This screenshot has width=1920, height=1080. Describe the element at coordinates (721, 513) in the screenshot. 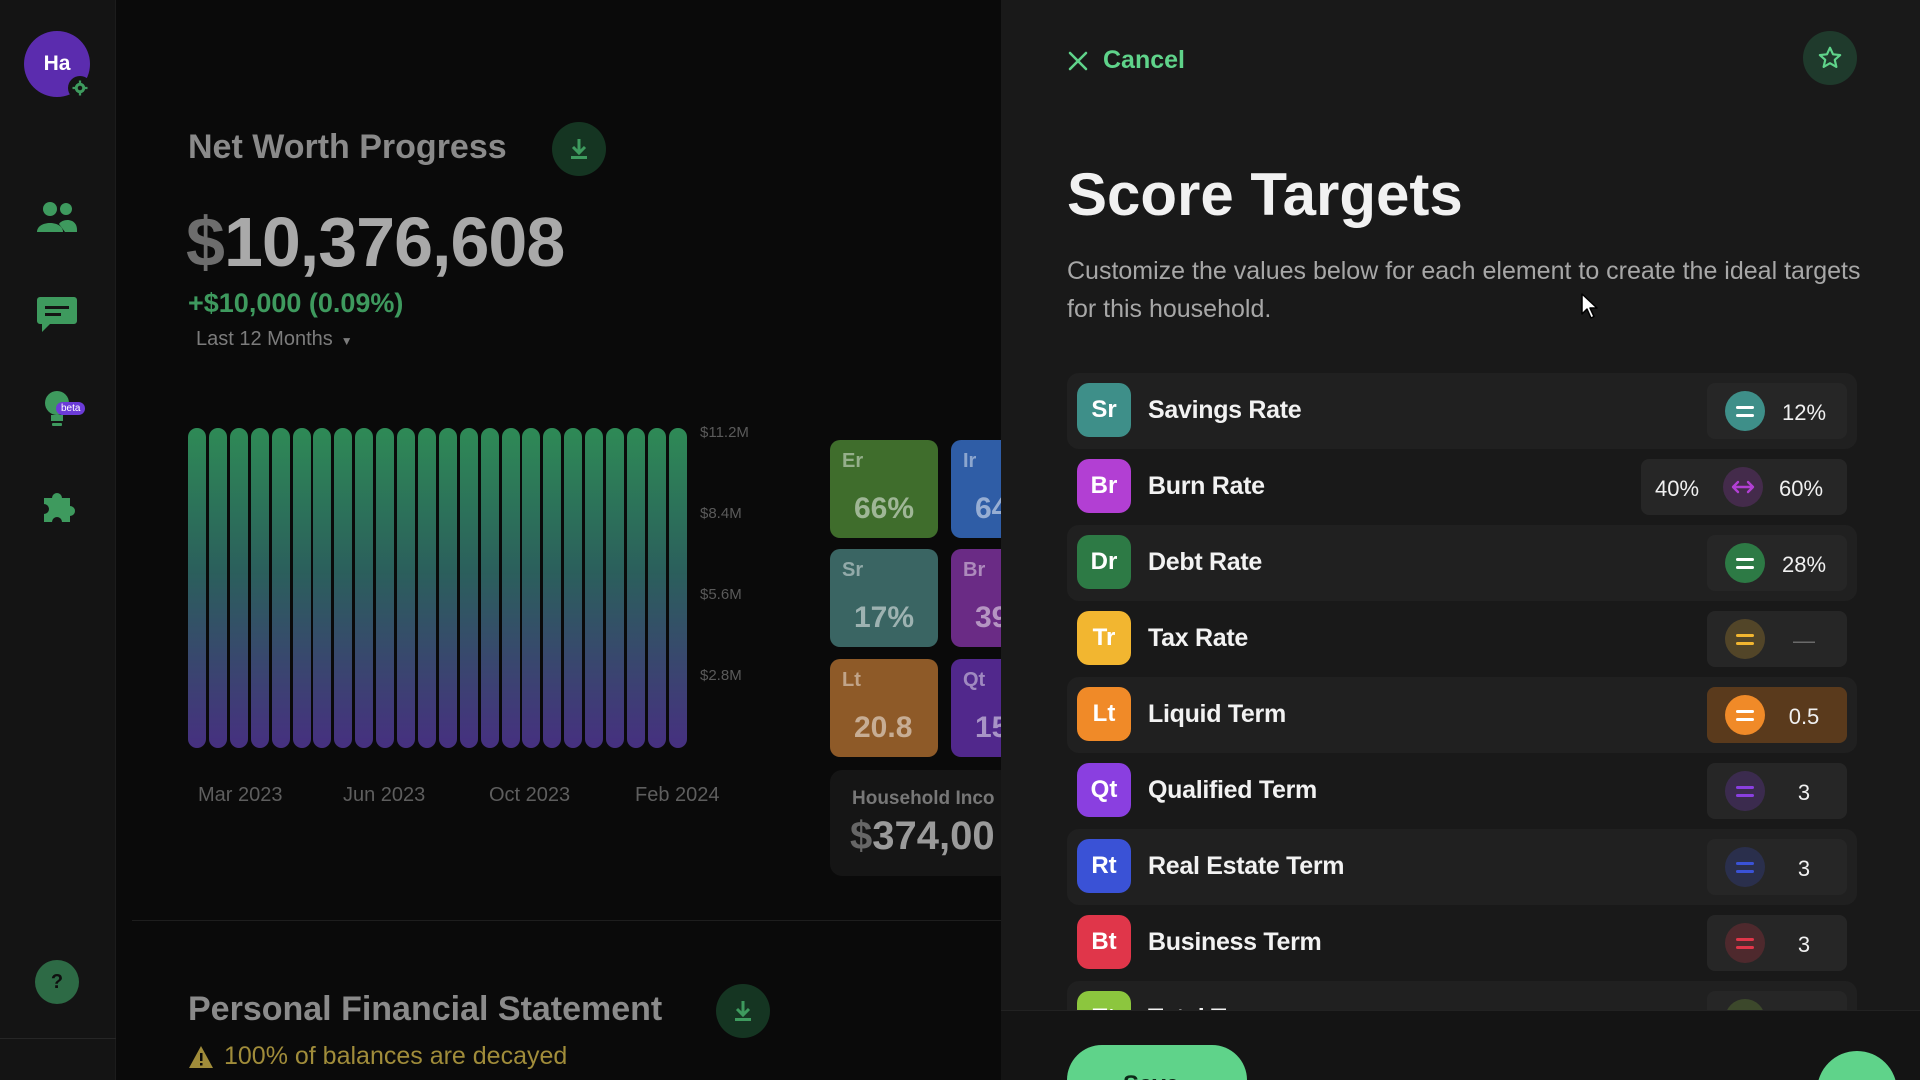

I see `y-tick: $8.4M` at that location.